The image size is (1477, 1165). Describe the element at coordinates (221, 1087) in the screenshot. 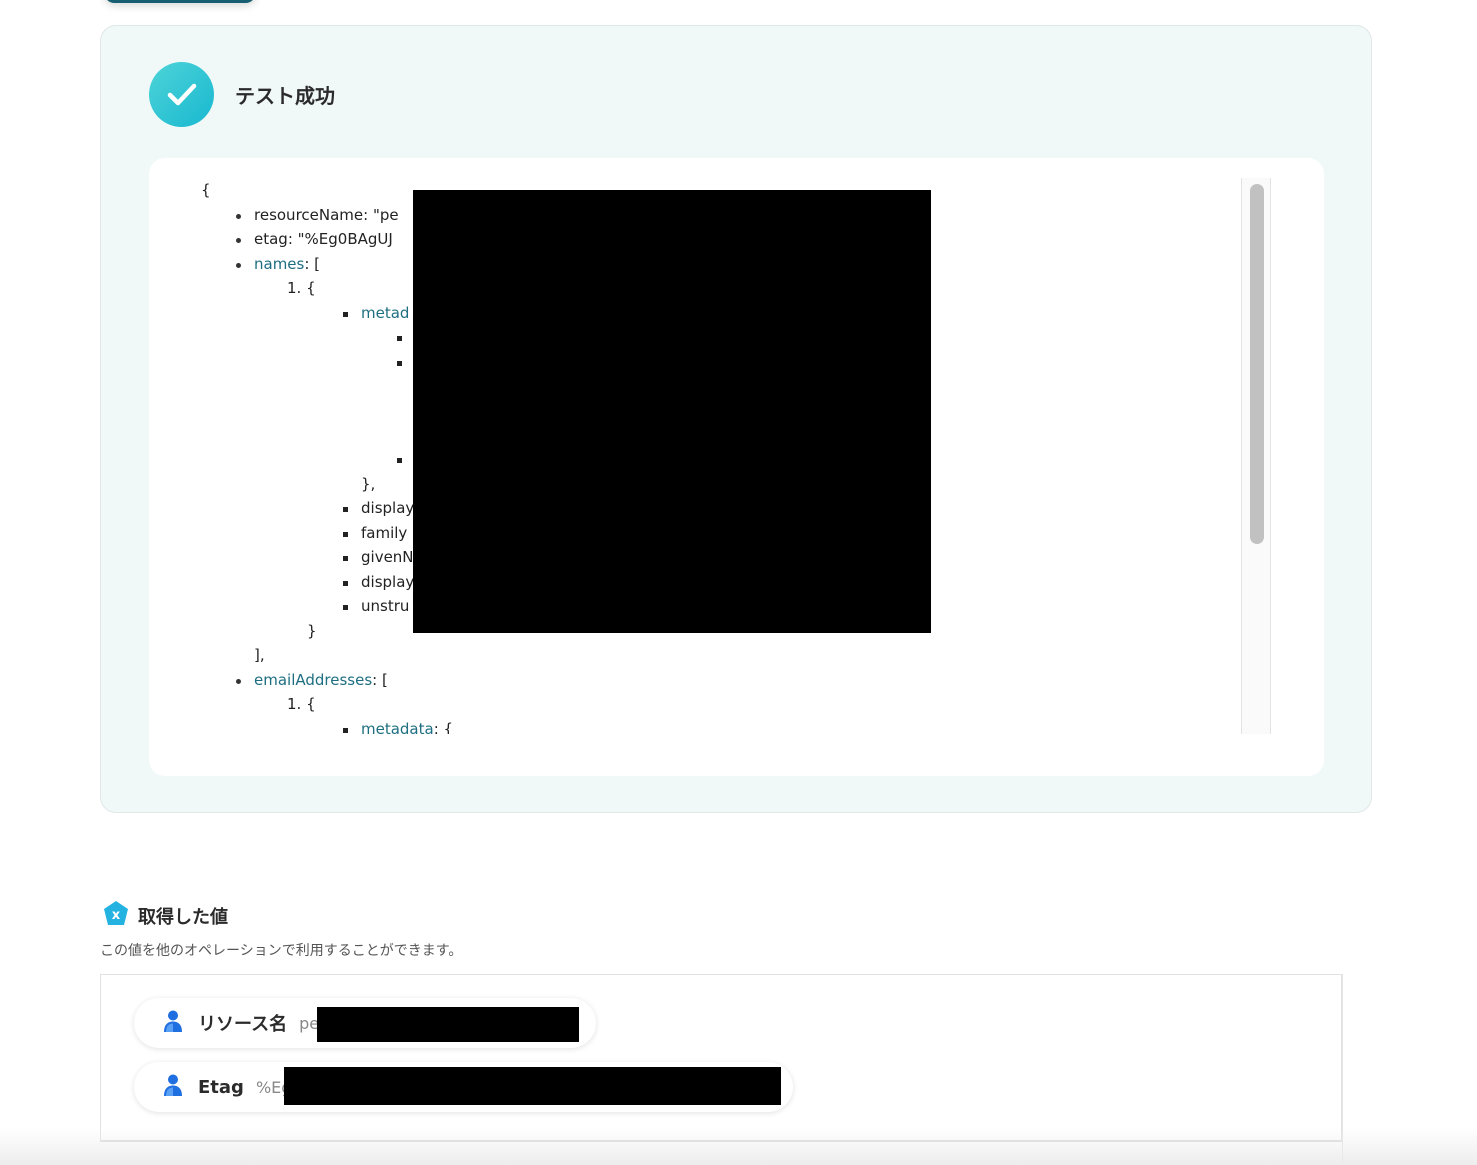

I see `value-chip-label: Etag` at that location.